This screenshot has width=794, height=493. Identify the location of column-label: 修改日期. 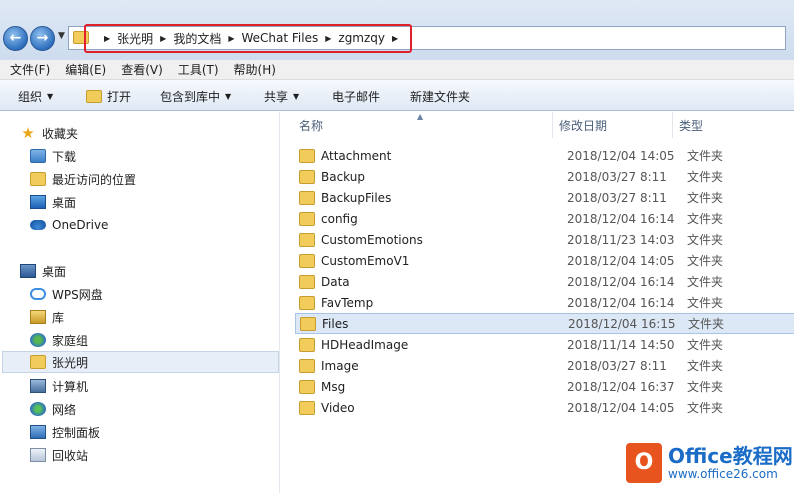
(583, 125).